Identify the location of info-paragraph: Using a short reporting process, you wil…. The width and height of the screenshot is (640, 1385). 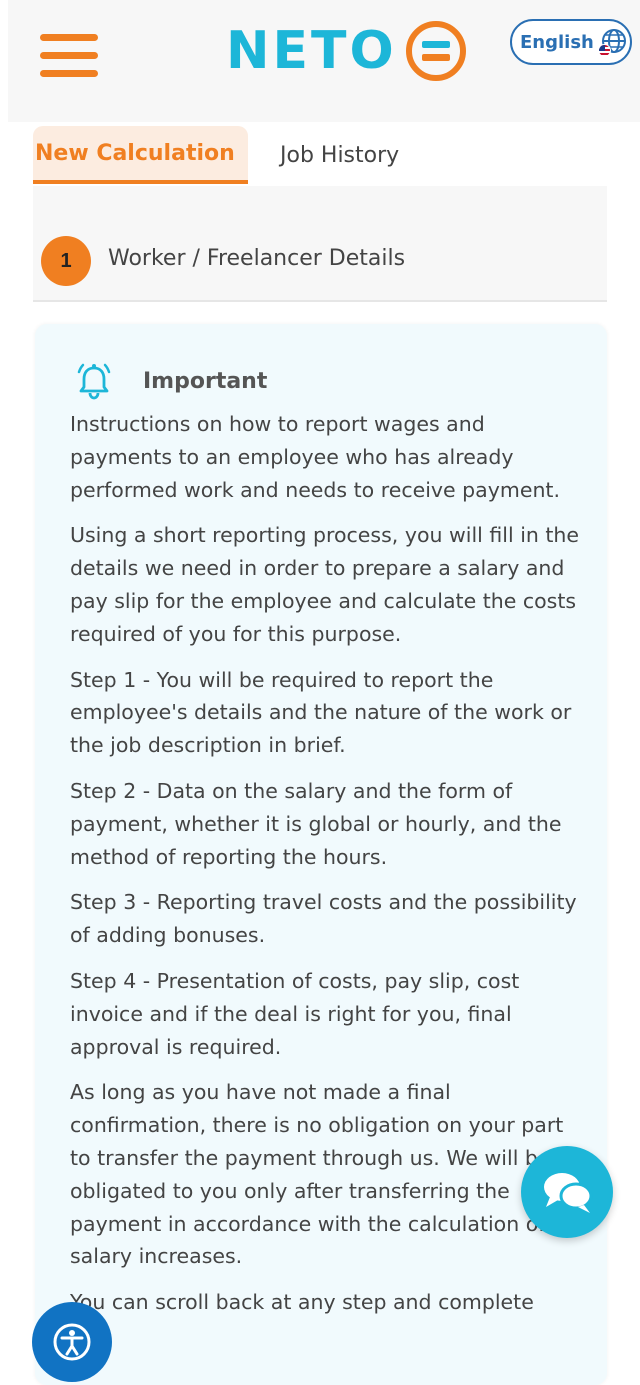
(325, 584).